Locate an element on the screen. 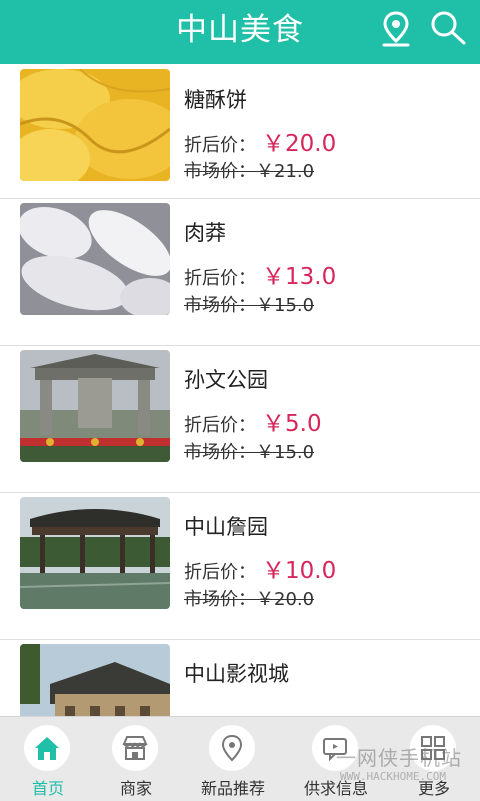 This screenshot has width=480, height=801. app-header: 中山美食 is located at coordinates (240, 32).